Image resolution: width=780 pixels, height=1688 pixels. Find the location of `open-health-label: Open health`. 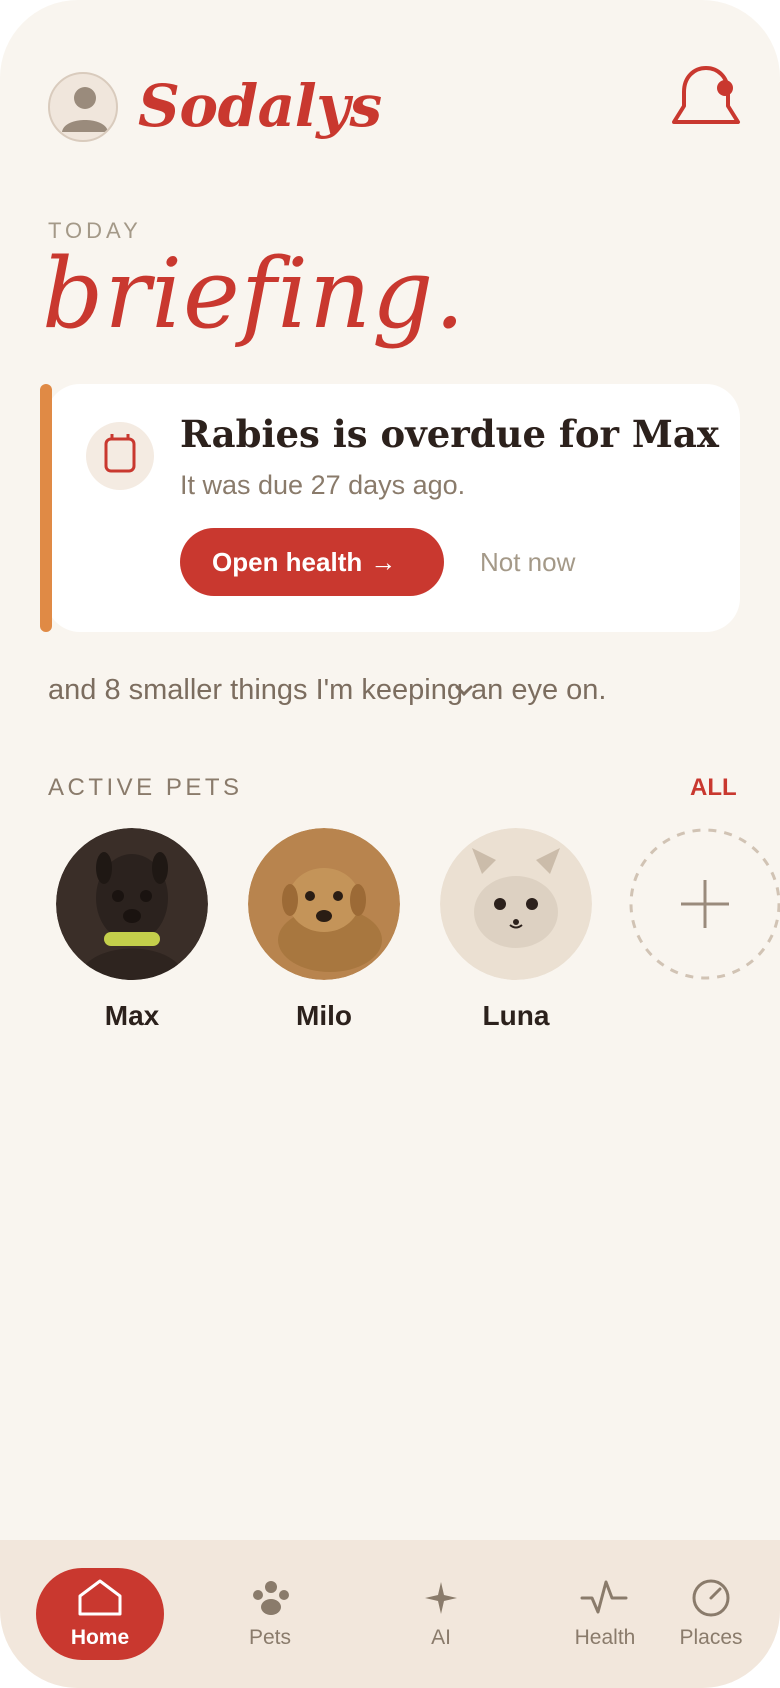

open-health-label: Open health is located at coordinates (287, 562).